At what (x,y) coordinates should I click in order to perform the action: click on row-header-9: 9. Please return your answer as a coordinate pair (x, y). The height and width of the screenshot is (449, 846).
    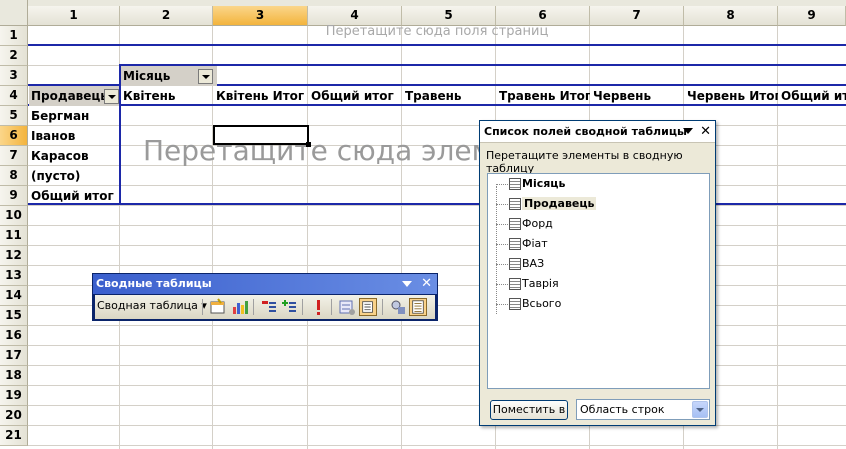
    Looking at the image, I should click on (14, 196).